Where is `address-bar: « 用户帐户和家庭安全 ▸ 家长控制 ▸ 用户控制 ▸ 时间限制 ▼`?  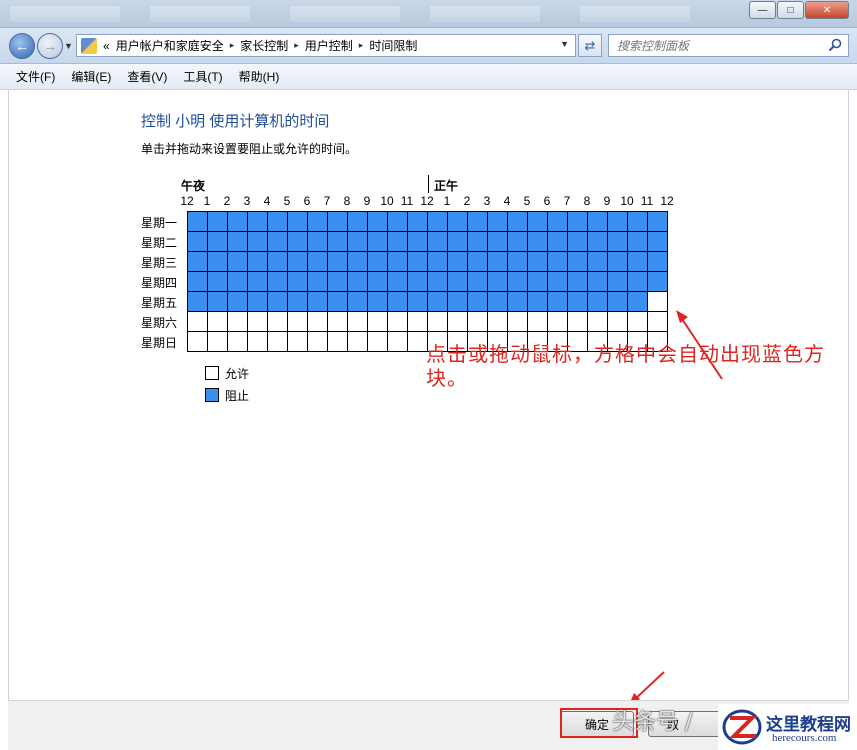 address-bar: « 用户帐户和家庭安全 ▸ 家长控制 ▸ 用户控制 ▸ 时间限制 ▼ is located at coordinates (326, 45).